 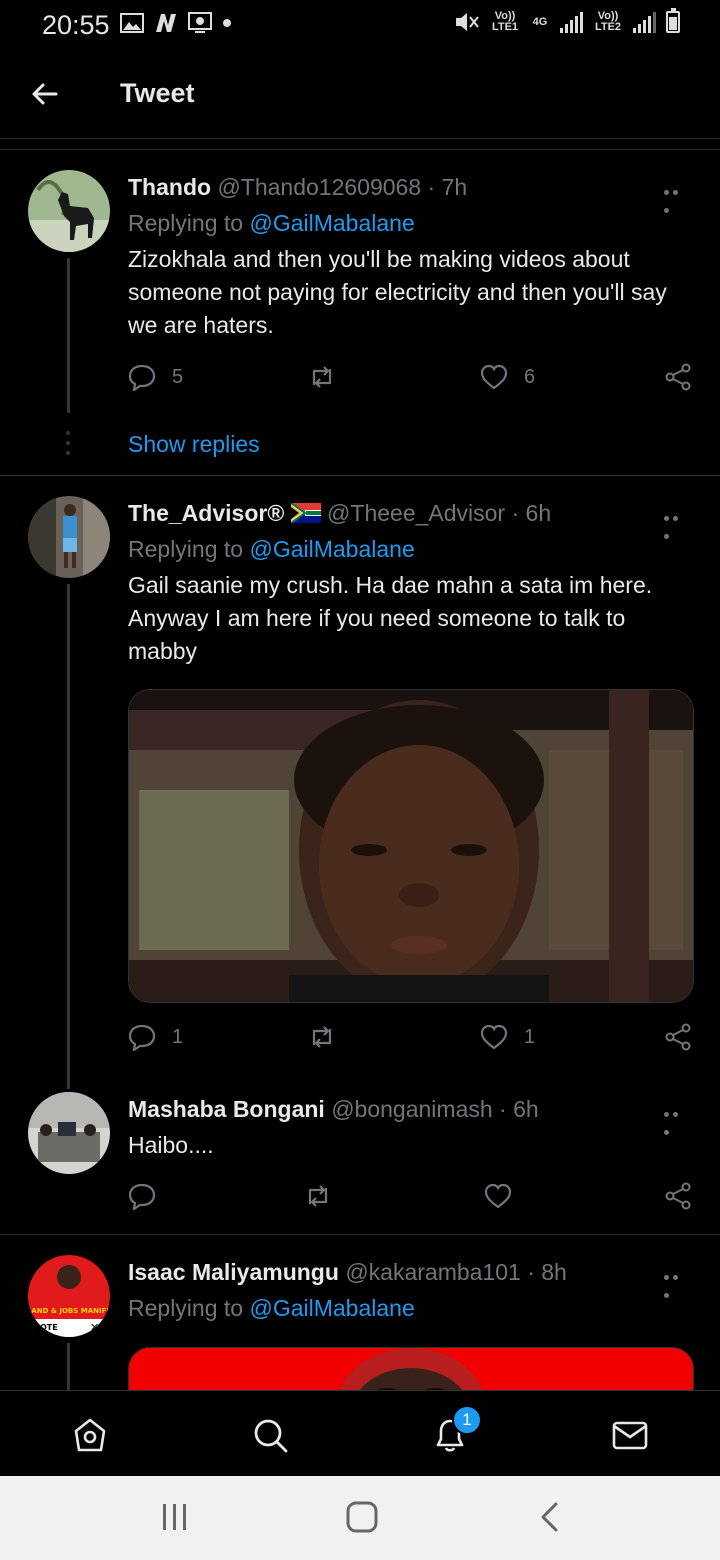 I want to click on status-system-icons: Vo)) LTE1 4G Vo)) LTE2, so click(x=567, y=21).